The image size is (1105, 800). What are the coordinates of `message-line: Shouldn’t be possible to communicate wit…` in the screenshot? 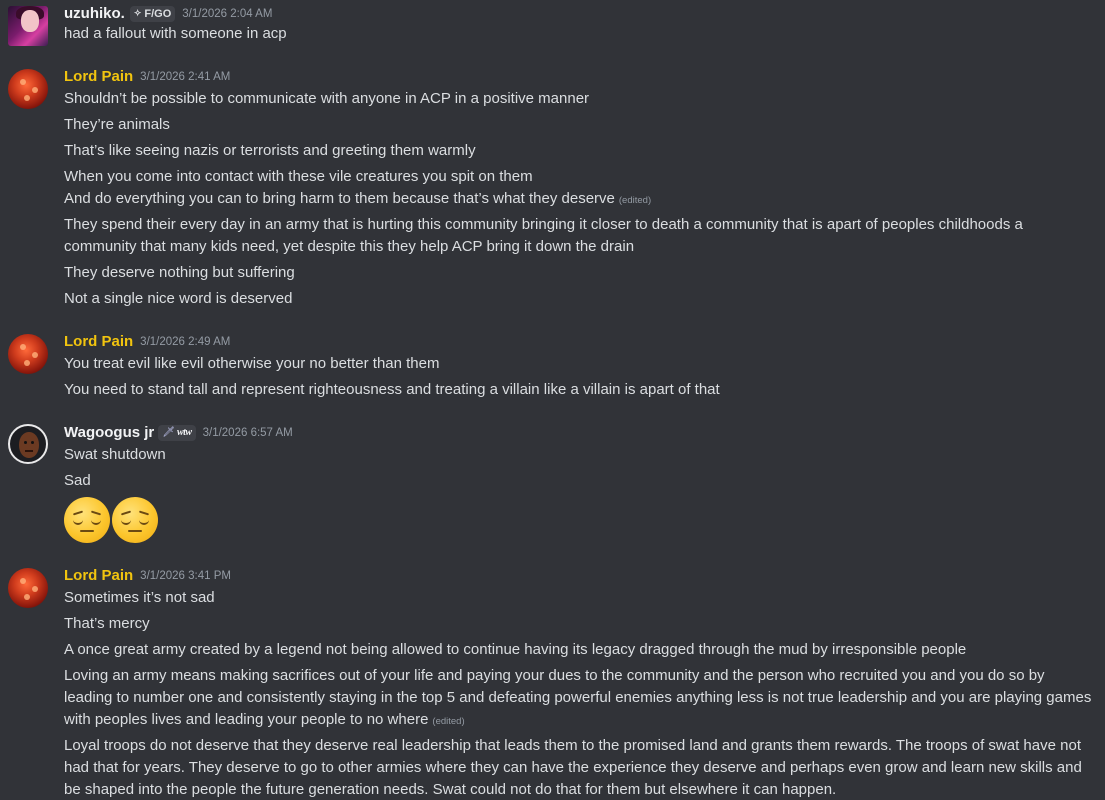 It's located at (327, 98).